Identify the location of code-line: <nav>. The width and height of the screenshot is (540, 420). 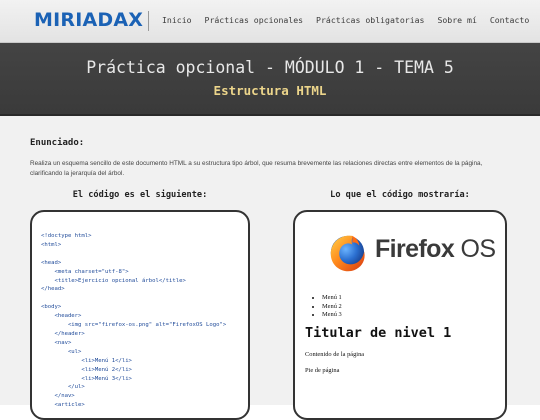
(56, 342).